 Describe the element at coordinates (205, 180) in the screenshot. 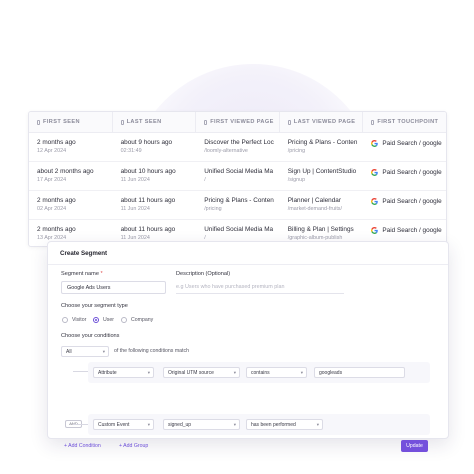

I see `first-page-path: /` at that location.